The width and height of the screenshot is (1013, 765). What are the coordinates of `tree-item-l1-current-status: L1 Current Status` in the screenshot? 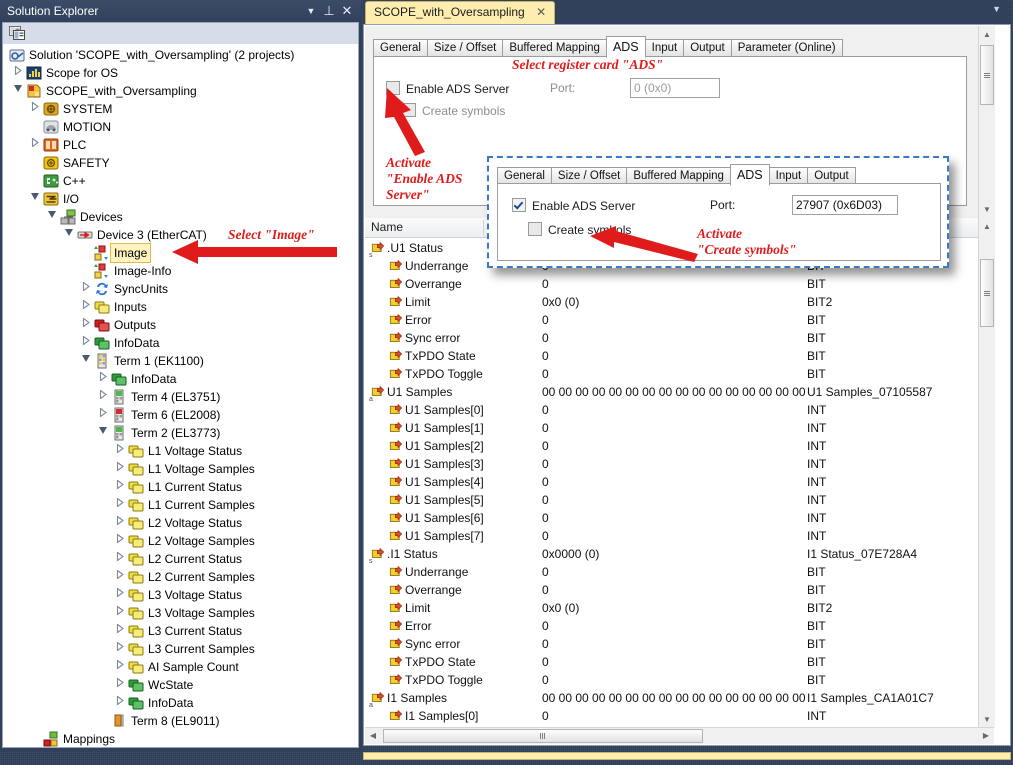 It's located at (179, 487).